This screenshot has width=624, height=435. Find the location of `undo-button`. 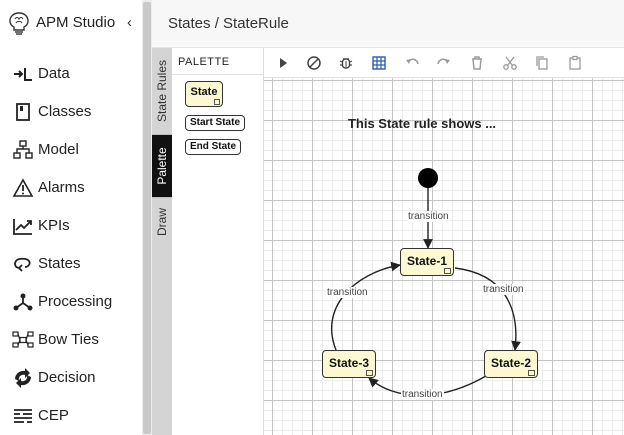

undo-button is located at coordinates (412, 63).